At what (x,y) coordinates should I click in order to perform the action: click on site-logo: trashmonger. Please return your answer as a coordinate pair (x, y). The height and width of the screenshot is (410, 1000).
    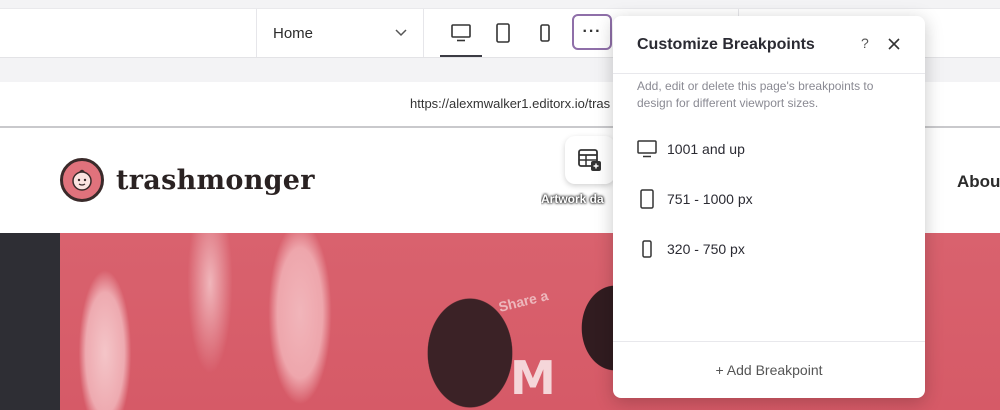
    Looking at the image, I should click on (187, 180).